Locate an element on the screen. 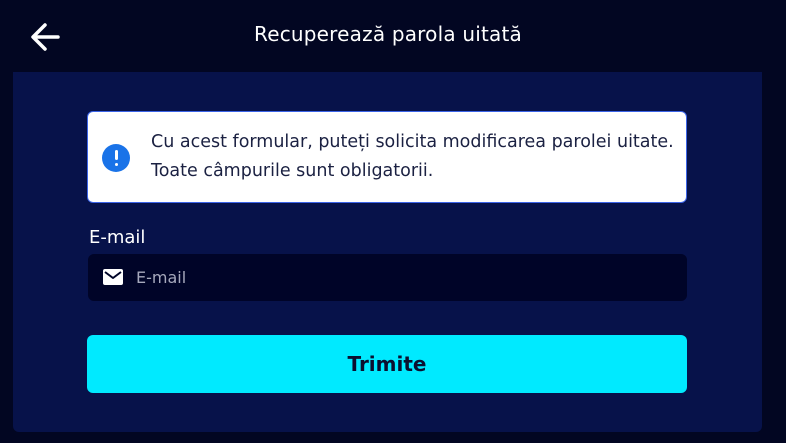  envelope-icon is located at coordinates (113, 277).